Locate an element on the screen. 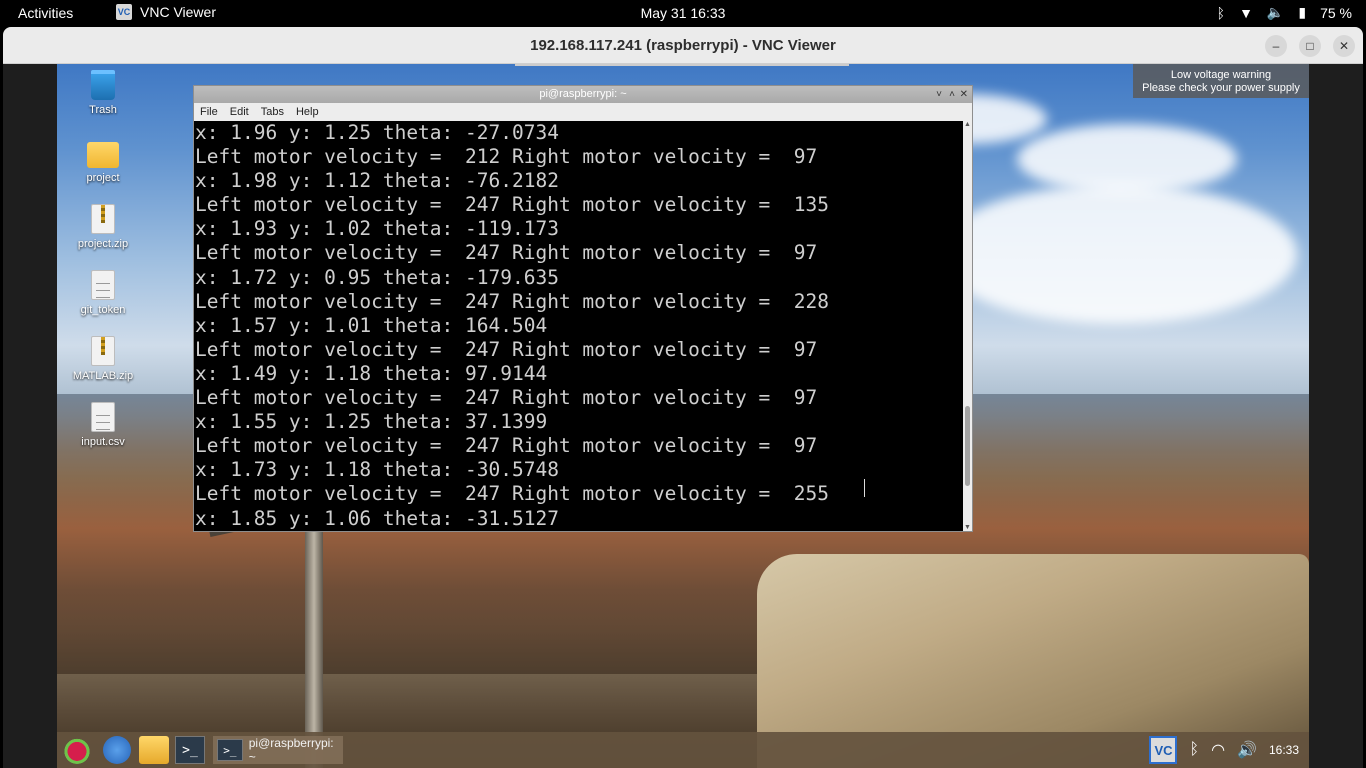  terminal-line: x: 1.72 y: 0.95 theta: -179.635 is located at coordinates (377, 277).